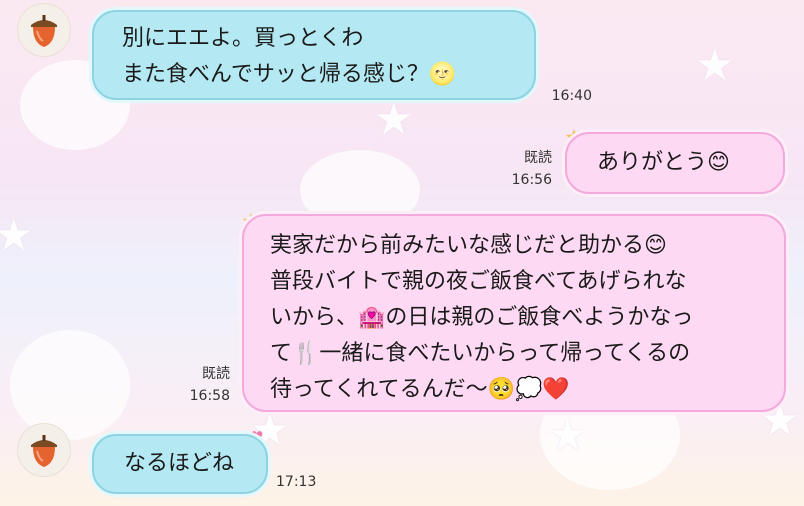 Image resolution: width=804 pixels, height=506 pixels. I want to click on message-text-line: 実家だから前みたいな感じだと助かる😊, so click(468, 245).